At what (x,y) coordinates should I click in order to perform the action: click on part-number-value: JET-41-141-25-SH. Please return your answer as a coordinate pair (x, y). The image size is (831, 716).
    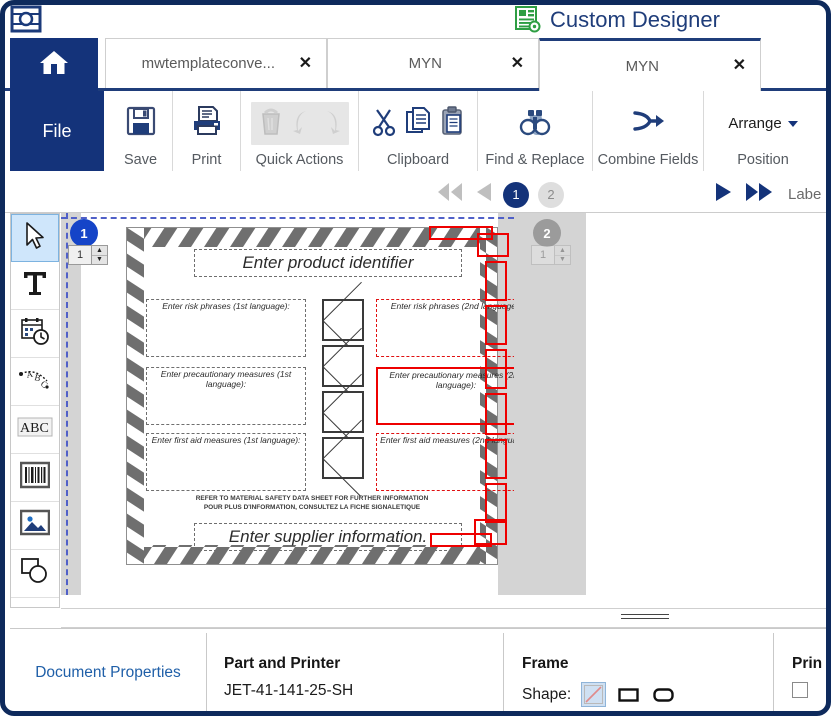
    Looking at the image, I should click on (363, 691).